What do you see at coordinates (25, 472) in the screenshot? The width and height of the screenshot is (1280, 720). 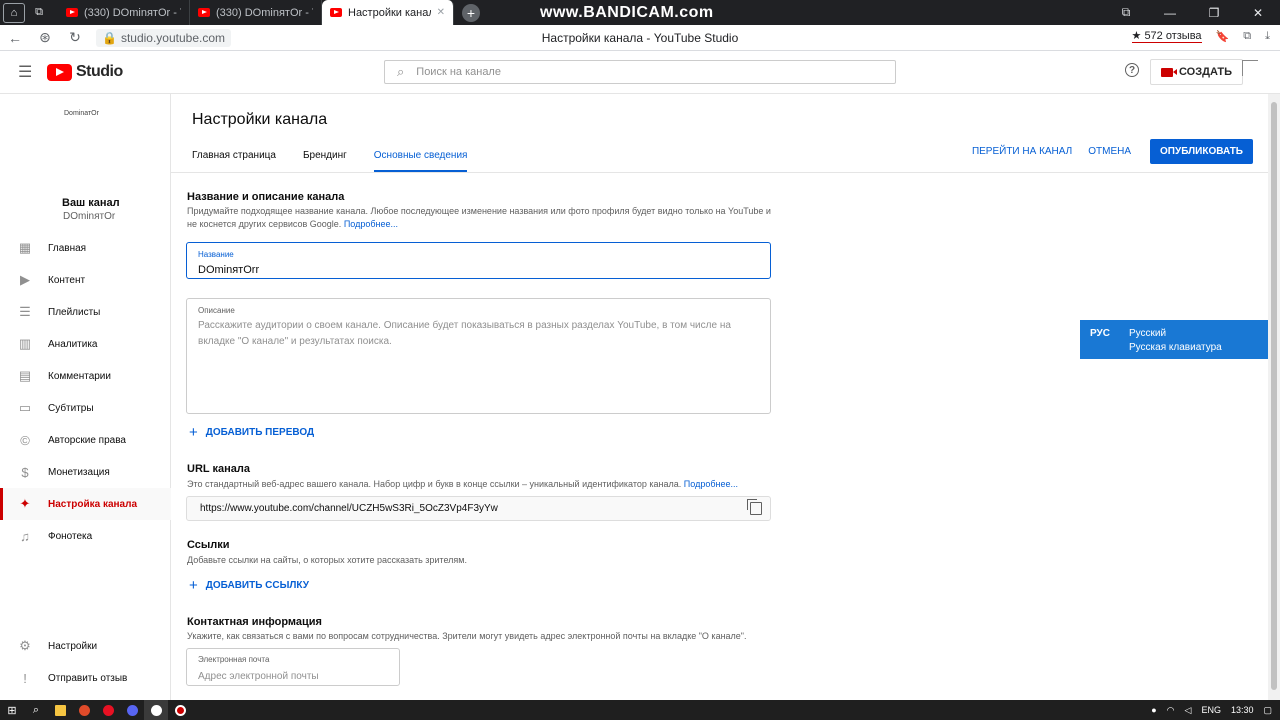 I see `dollar-icon: $` at bounding box center [25, 472].